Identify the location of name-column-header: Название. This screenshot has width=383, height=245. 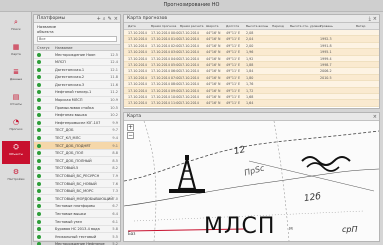
(64, 48).